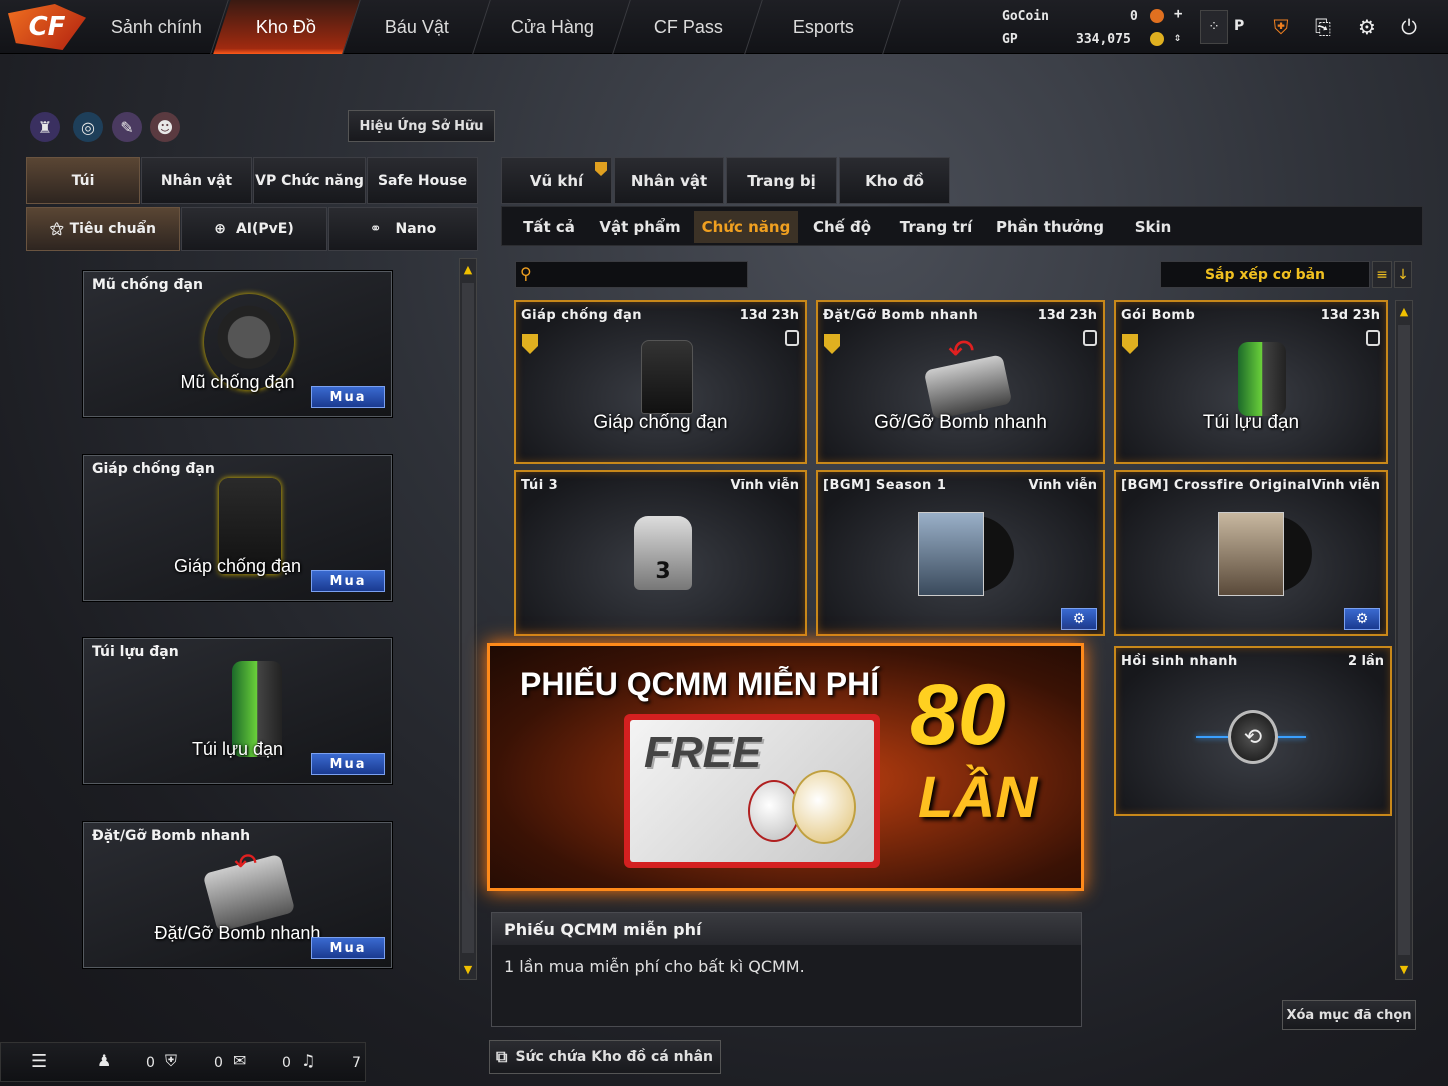 This screenshot has width=1448, height=1086. I want to click on tab-esports: Esports, so click(824, 27).